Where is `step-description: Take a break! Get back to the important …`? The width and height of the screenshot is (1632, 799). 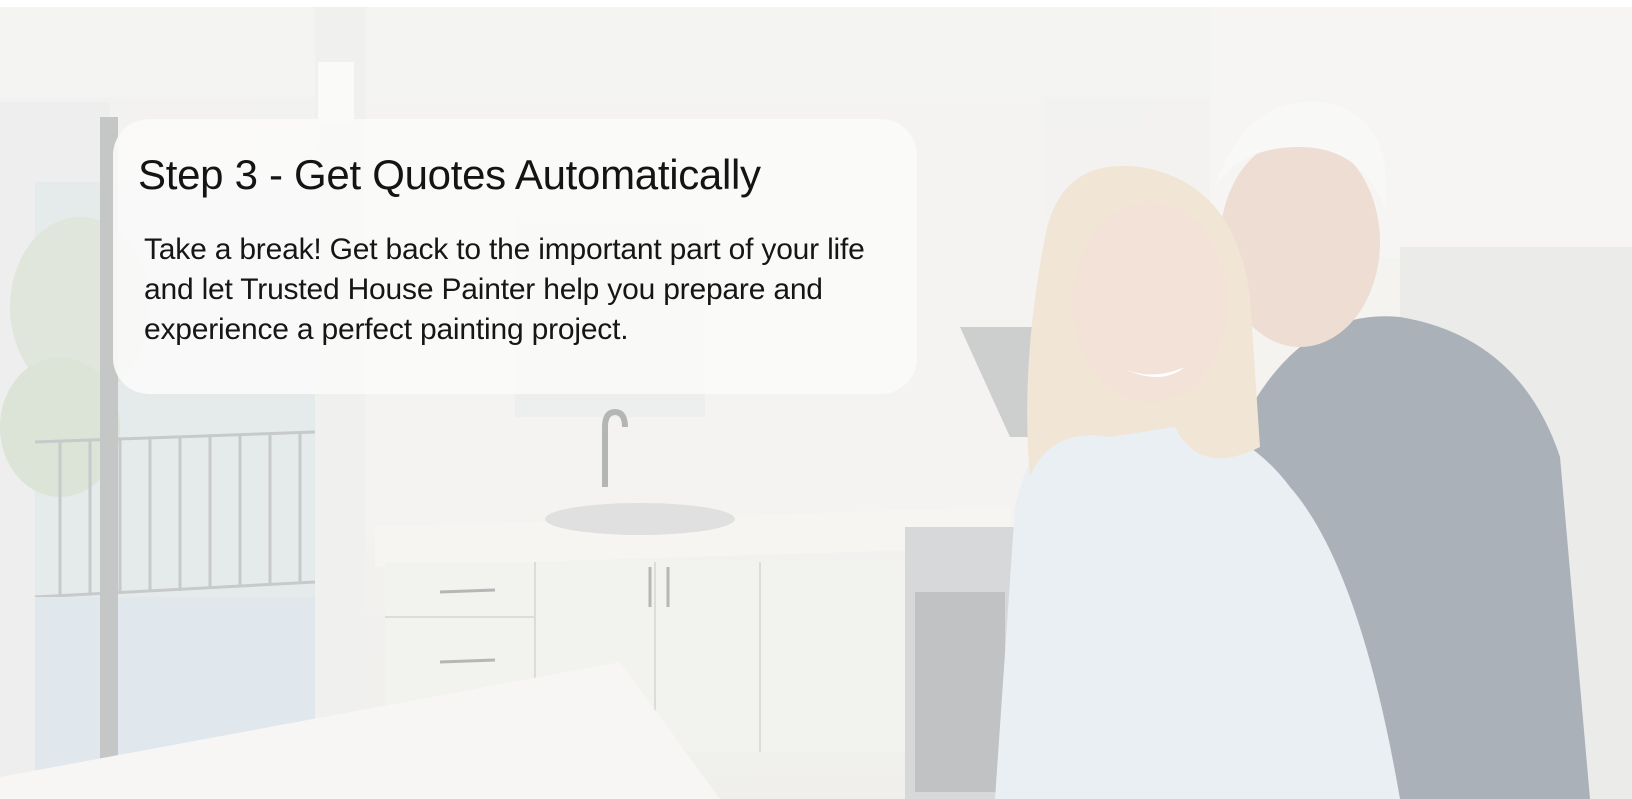
step-description: Take a break! Get back to the important … is located at coordinates (504, 289).